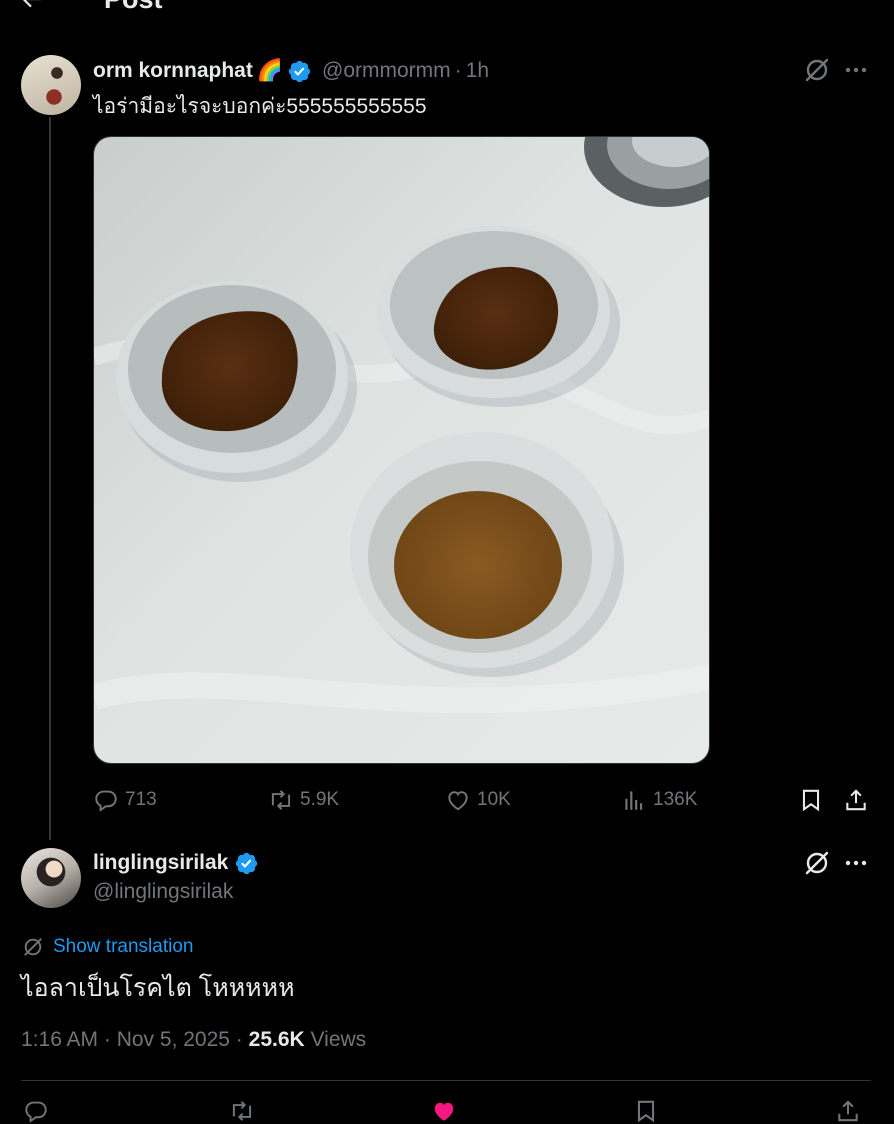  Describe the element at coordinates (320, 799) in the screenshot. I see `repost-count: 5.9K` at that location.